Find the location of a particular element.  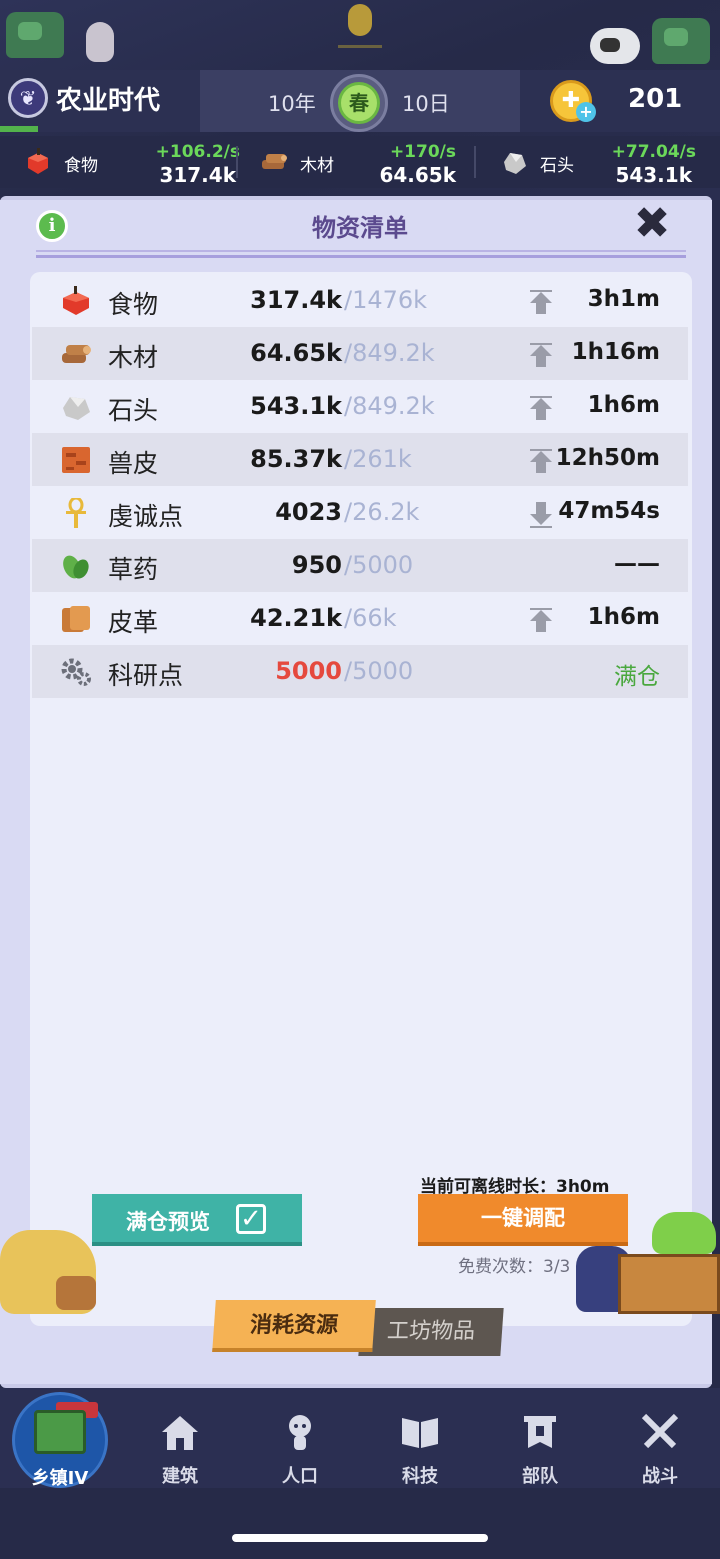

house-icon is located at coordinates (180, 1433).